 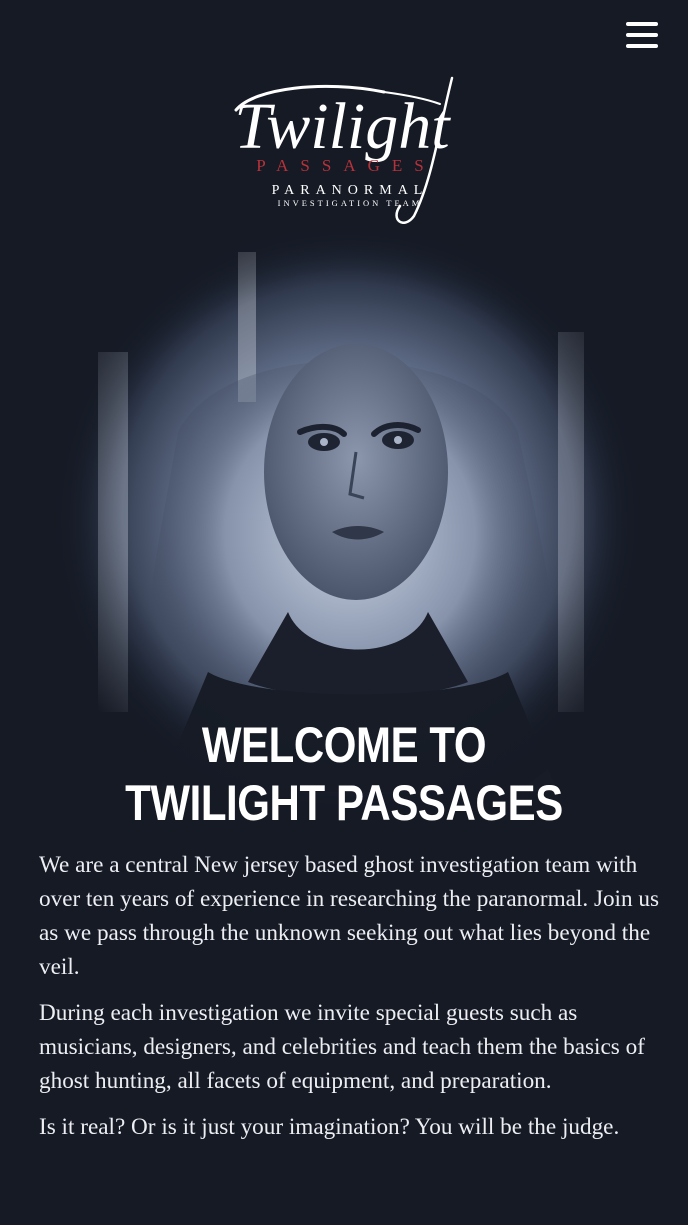 I want to click on hamburger-menu-icon, so click(x=642, y=35).